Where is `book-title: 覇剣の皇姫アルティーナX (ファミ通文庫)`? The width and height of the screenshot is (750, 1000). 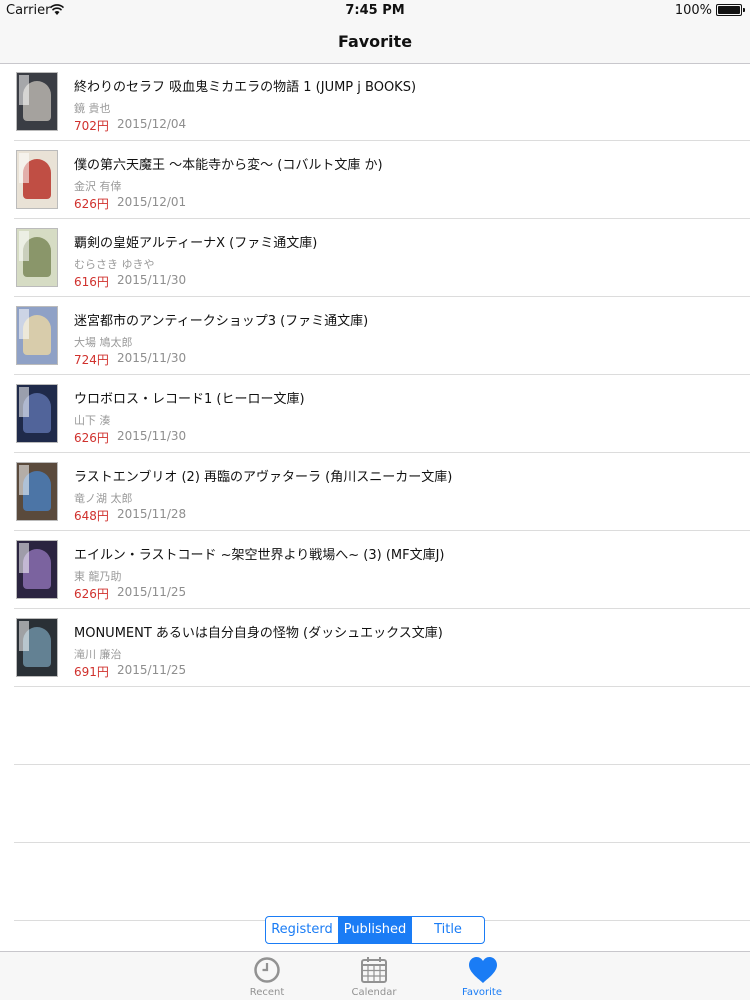
book-title: 覇剣の皇姫アルティーナX (ファミ通文庫) is located at coordinates (196, 243).